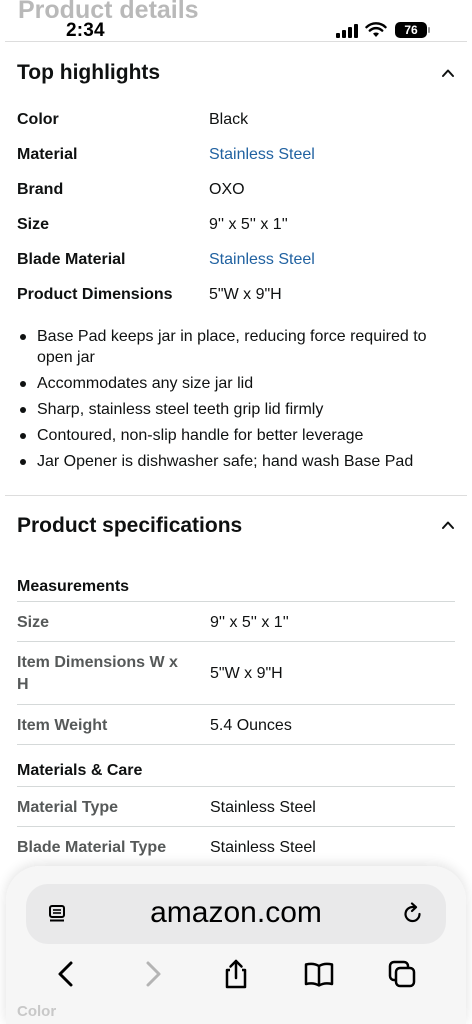 The width and height of the screenshot is (472, 1024). What do you see at coordinates (33, 224) in the screenshot?
I see `highlight-label-size: Size` at bounding box center [33, 224].